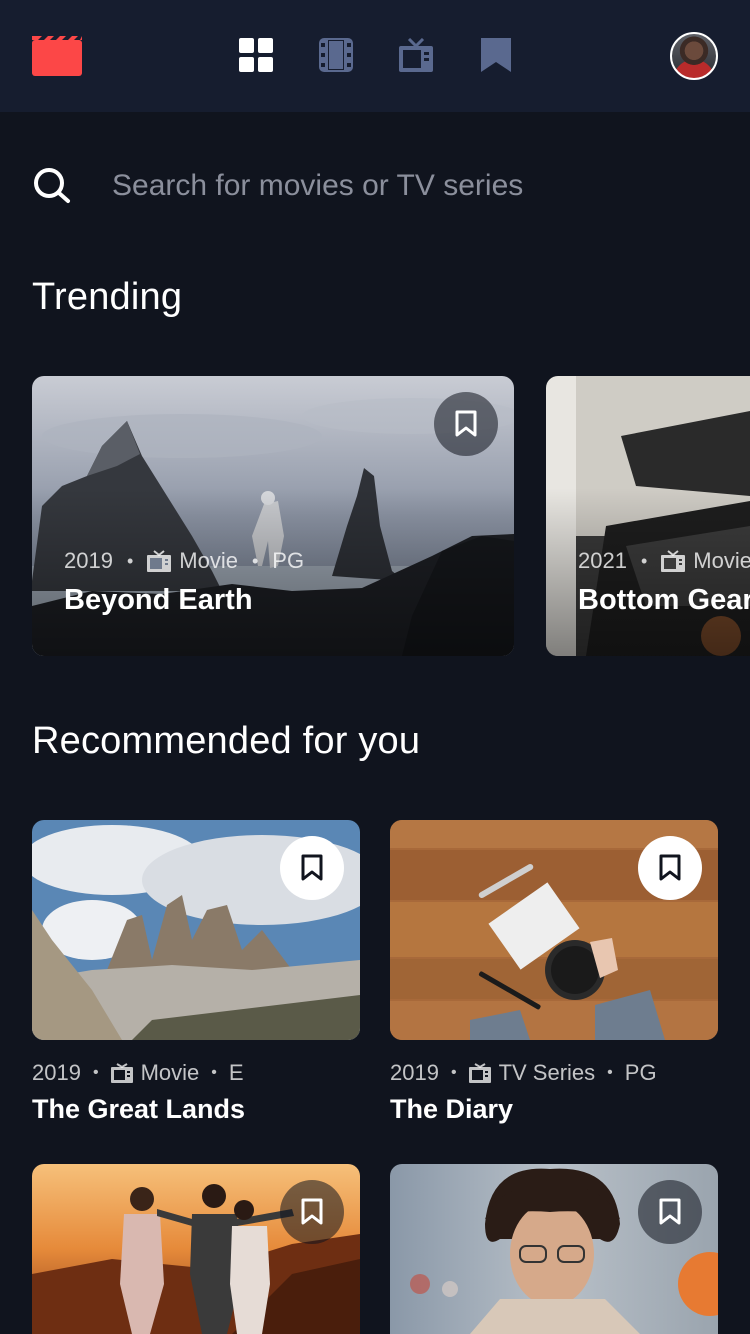 This screenshot has height=1334, width=750. Describe the element at coordinates (496, 55) in the screenshot. I see `nav-bookmark-icon` at that location.